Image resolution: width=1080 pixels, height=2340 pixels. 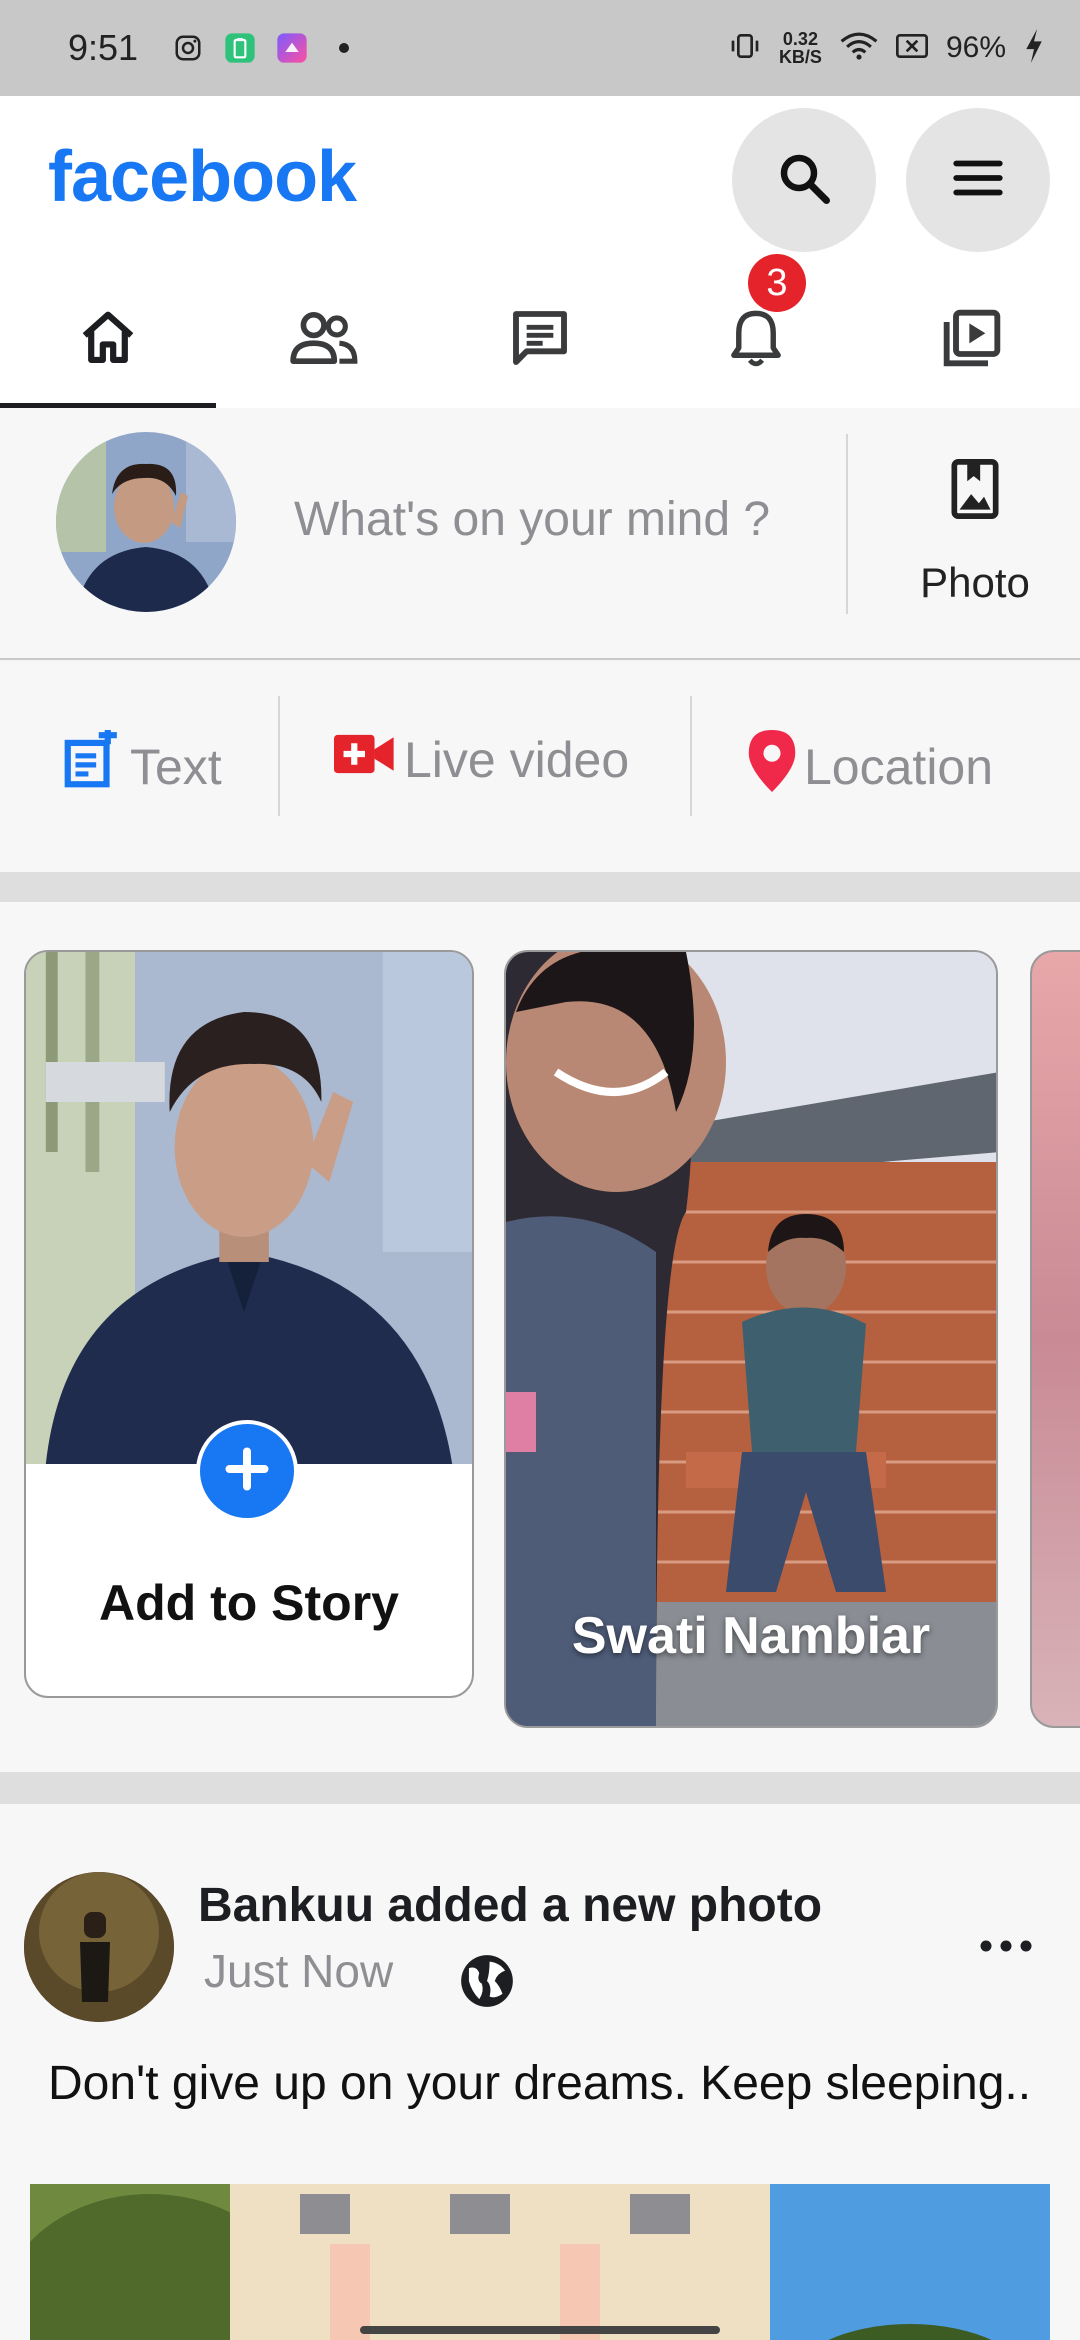 What do you see at coordinates (756, 340) in the screenshot?
I see `bell-icon` at bounding box center [756, 340].